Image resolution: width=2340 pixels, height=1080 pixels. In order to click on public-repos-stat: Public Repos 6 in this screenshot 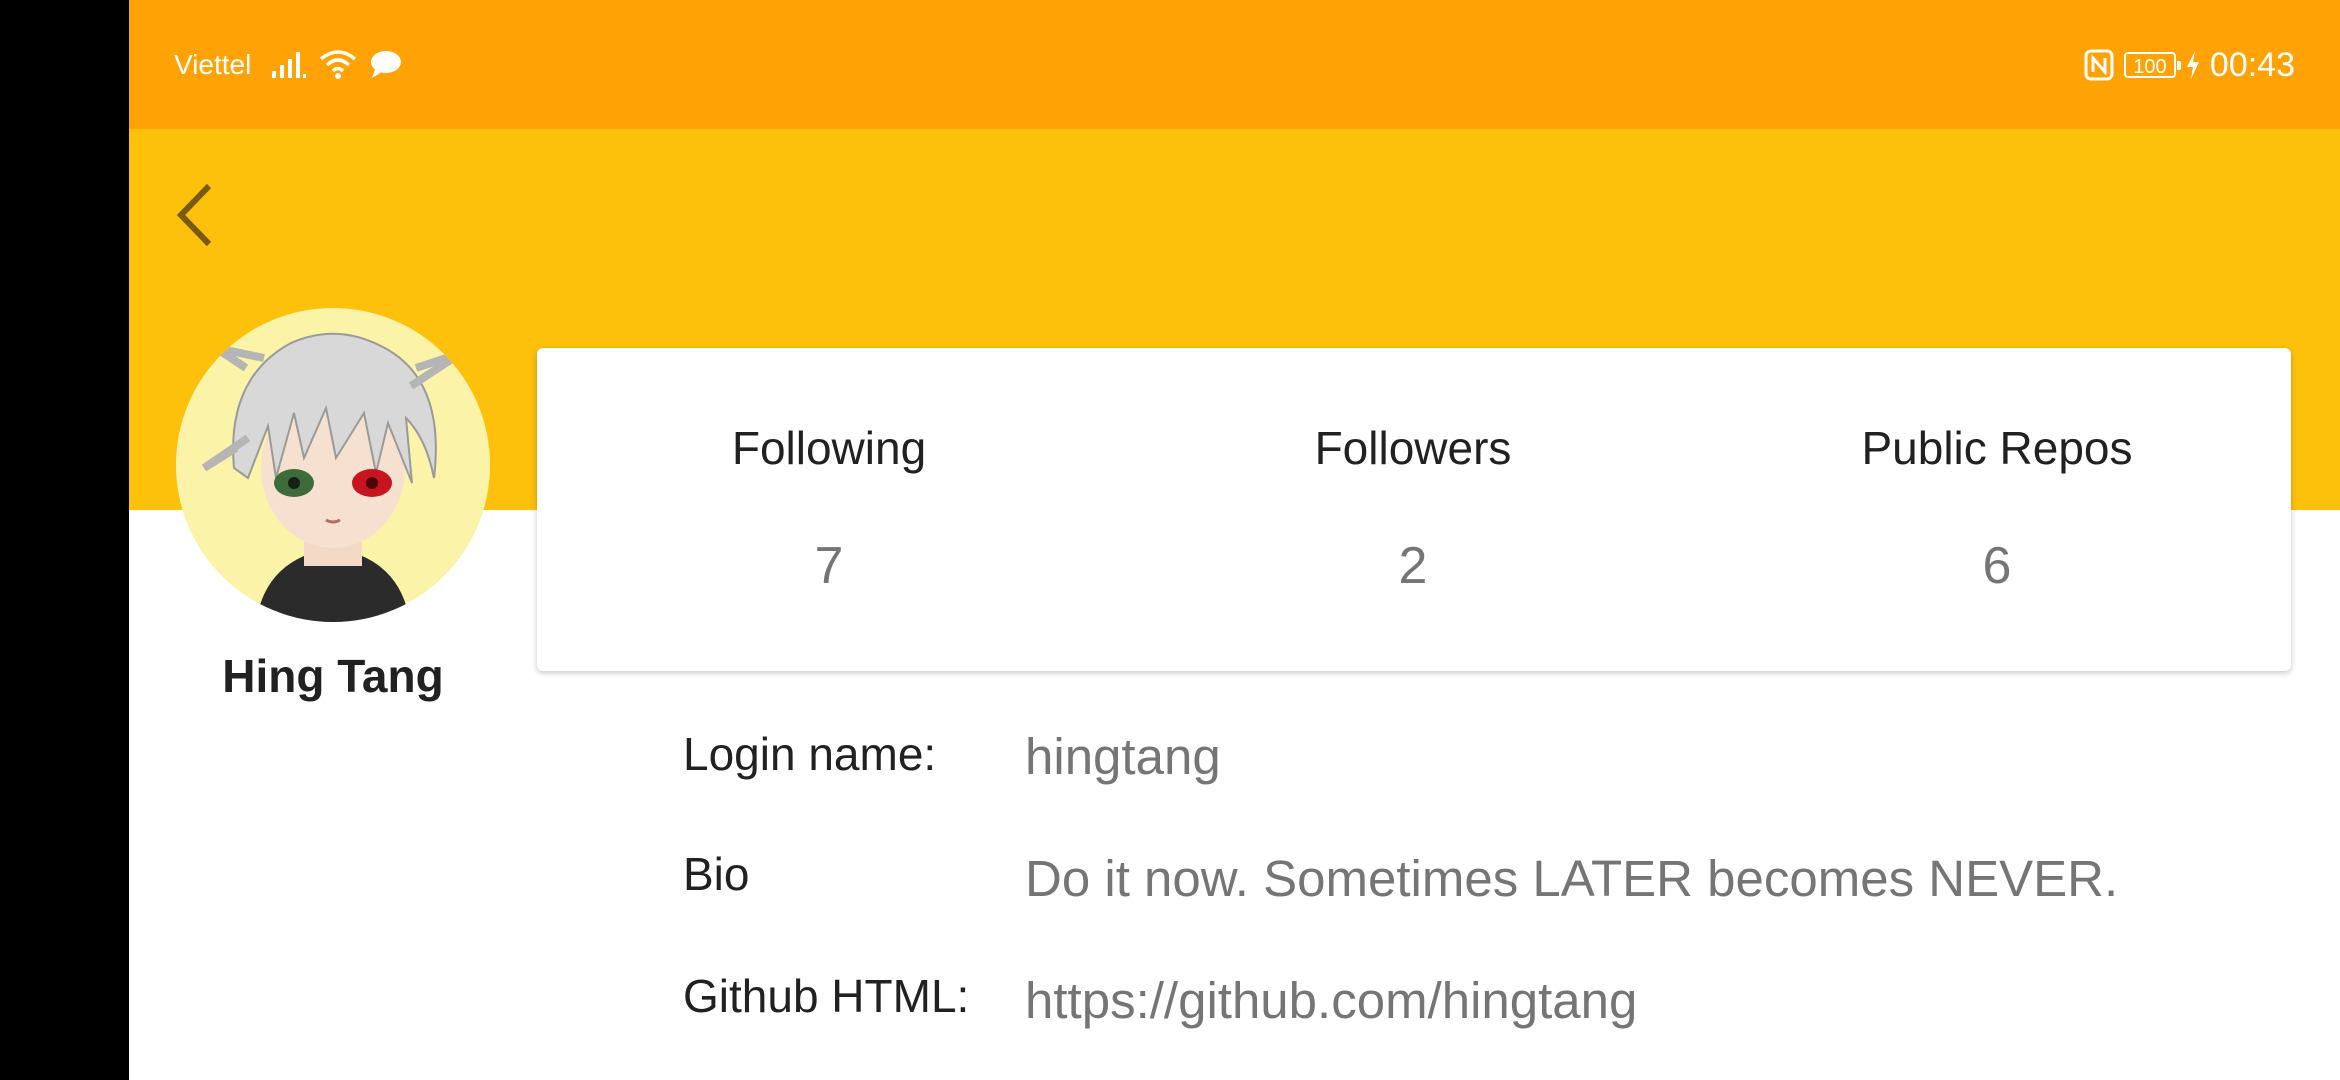, I will do `click(1997, 509)`.